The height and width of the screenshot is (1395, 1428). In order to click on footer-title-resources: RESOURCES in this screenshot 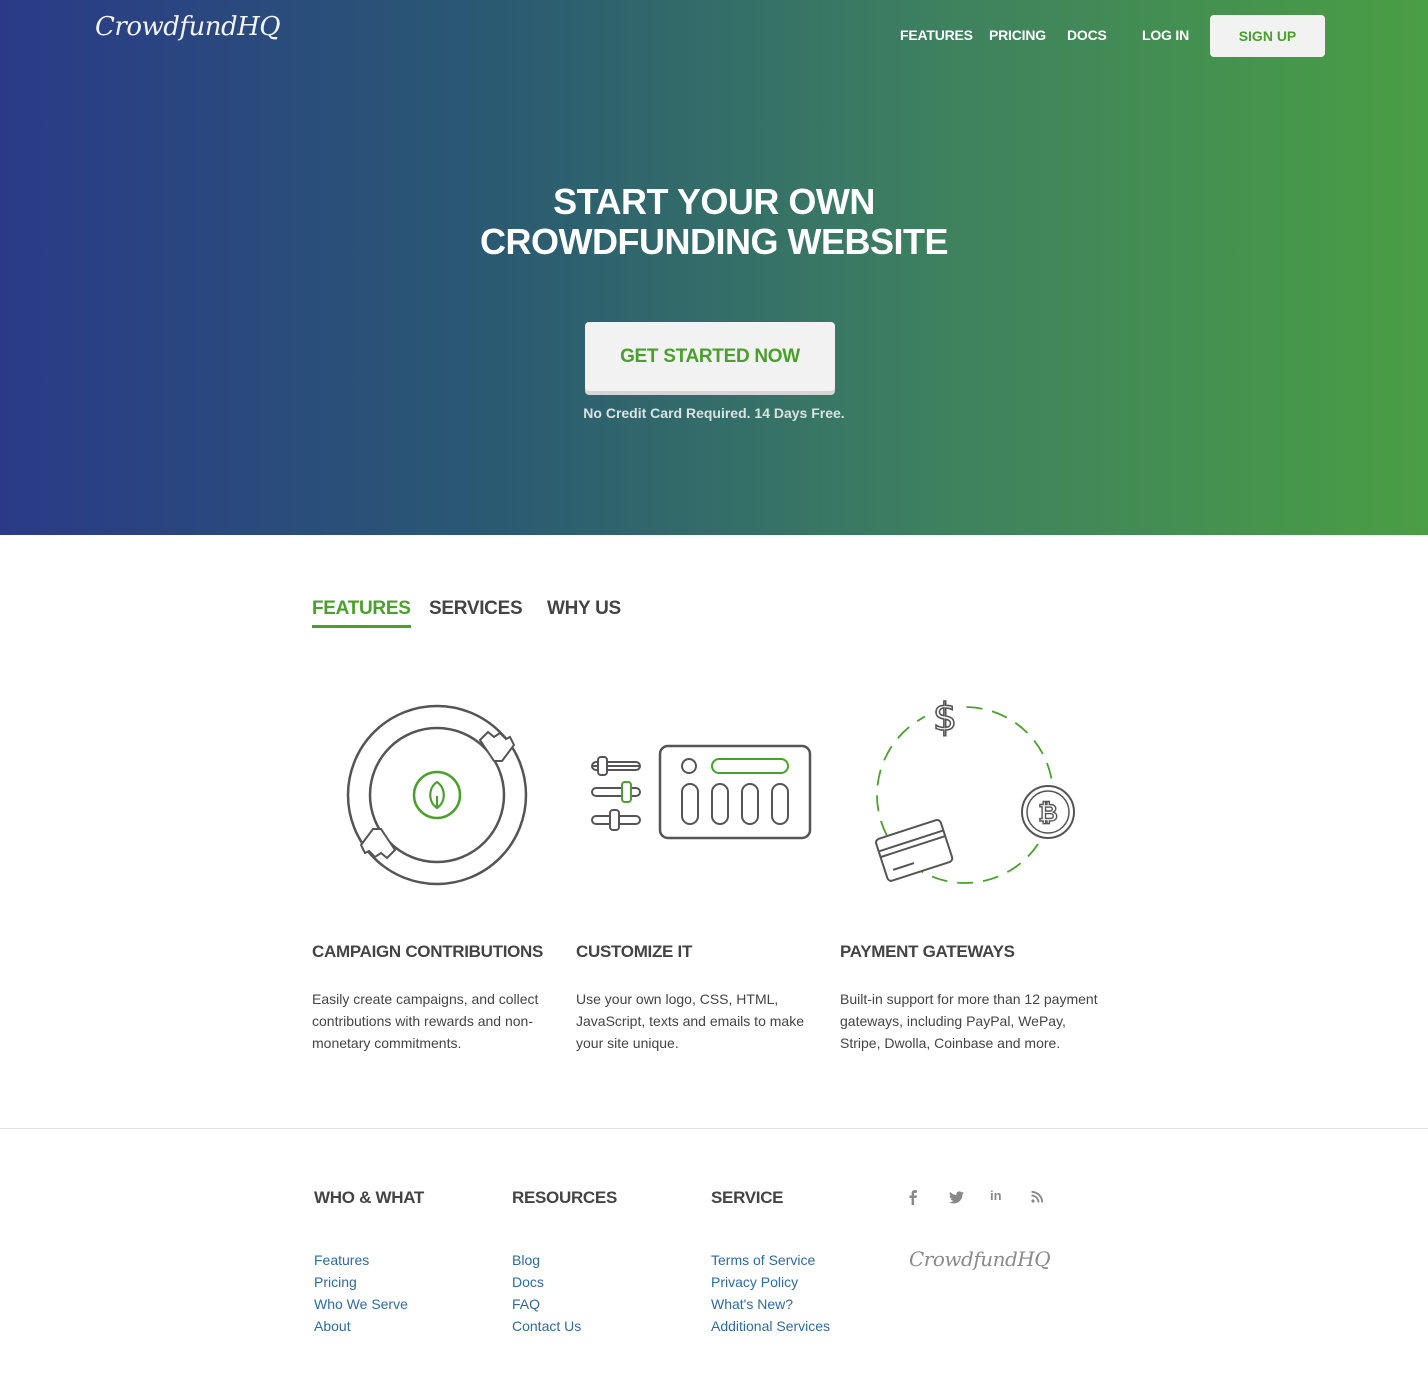, I will do `click(564, 1197)`.